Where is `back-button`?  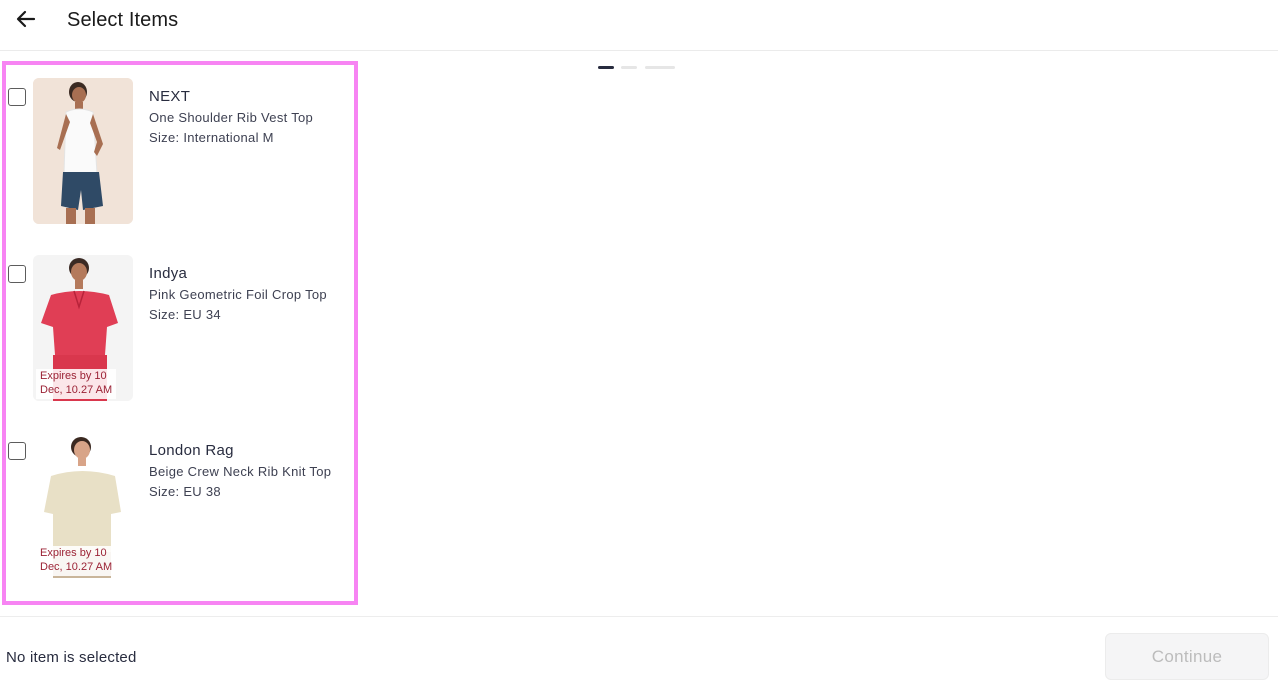
back-button is located at coordinates (26, 19).